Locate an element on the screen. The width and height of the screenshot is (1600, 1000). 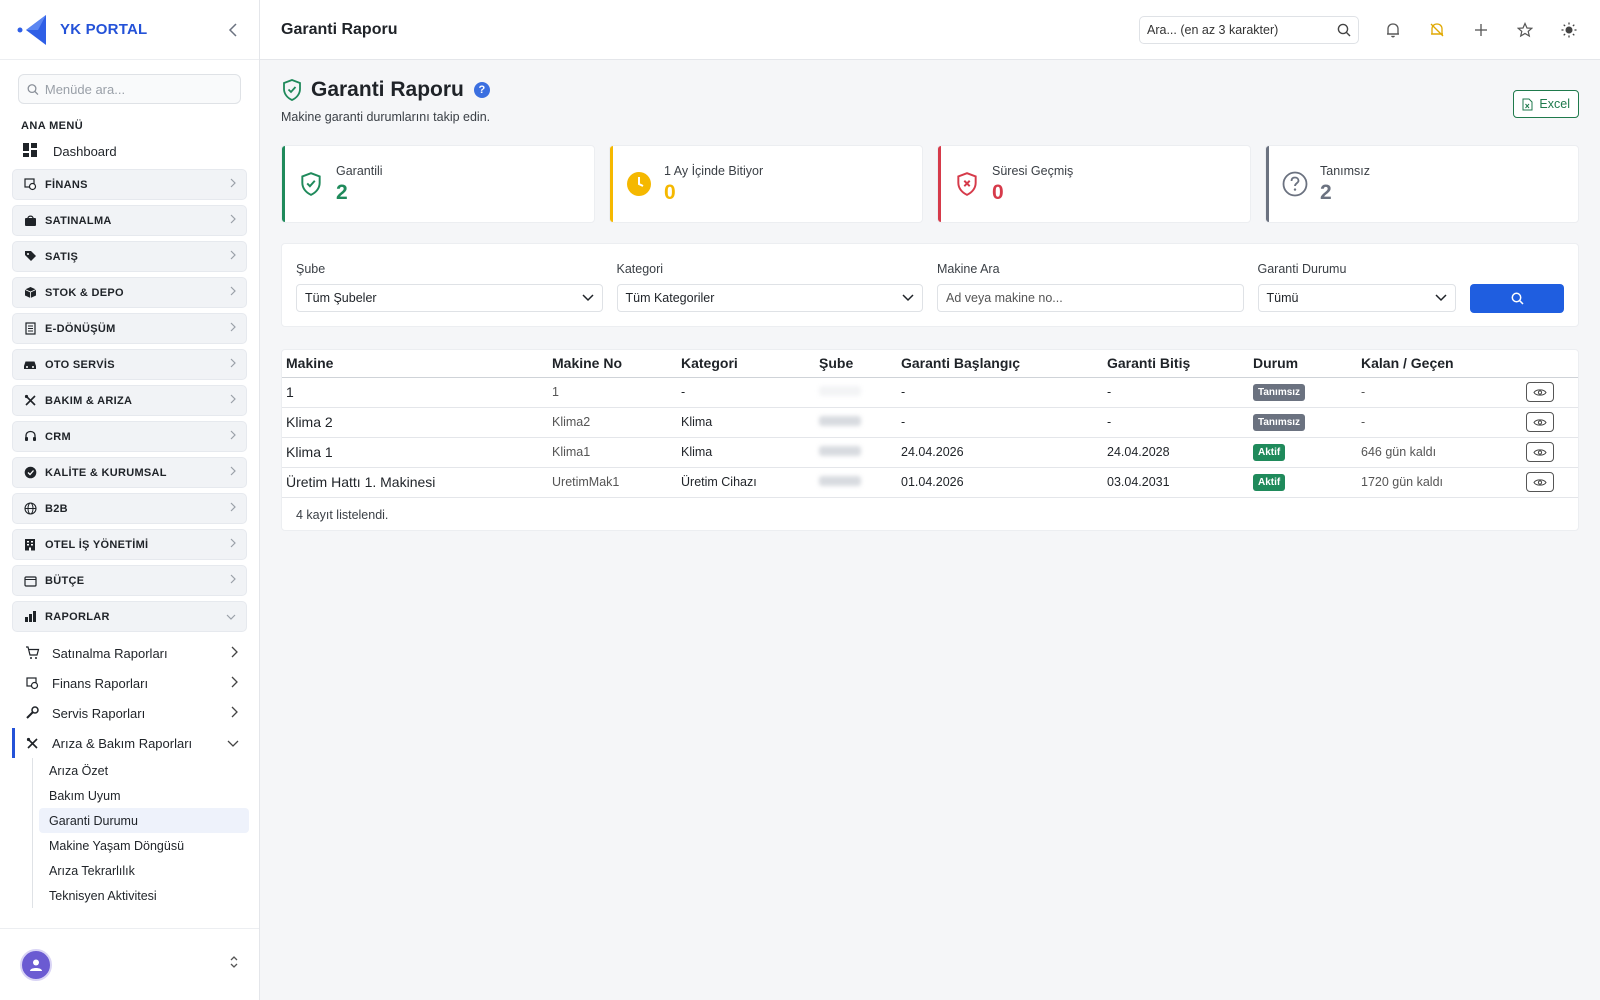
plus-icon is located at coordinates (1481, 30).